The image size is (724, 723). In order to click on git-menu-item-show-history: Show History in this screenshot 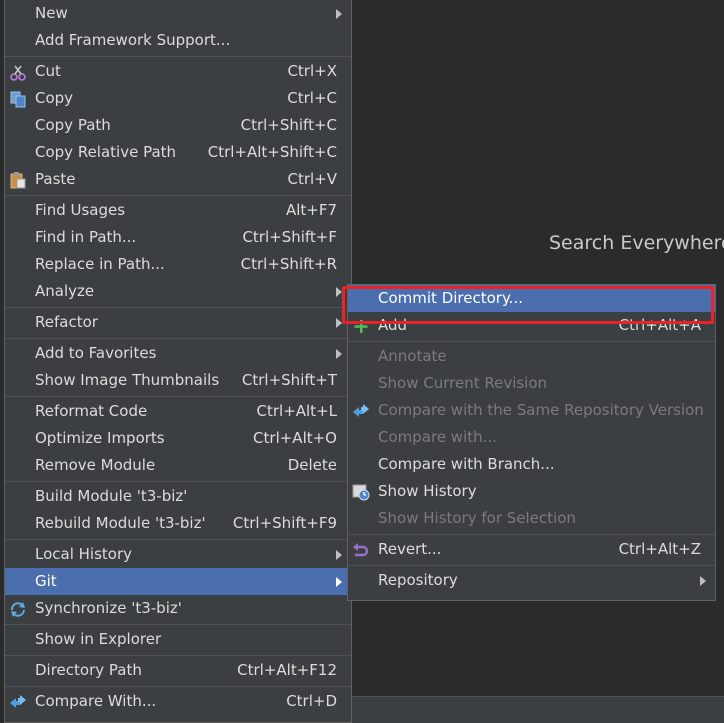, I will do `click(531, 491)`.